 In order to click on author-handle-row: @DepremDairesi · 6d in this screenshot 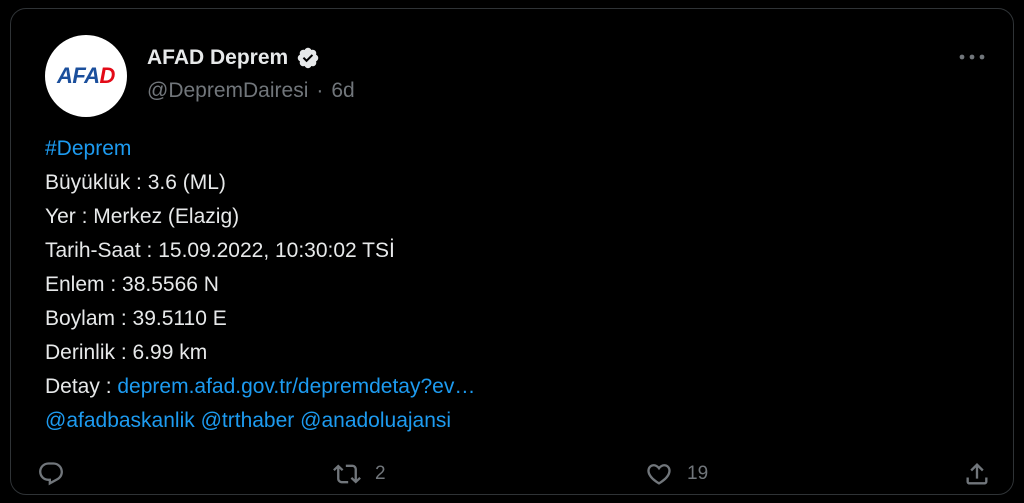, I will do `click(251, 91)`.